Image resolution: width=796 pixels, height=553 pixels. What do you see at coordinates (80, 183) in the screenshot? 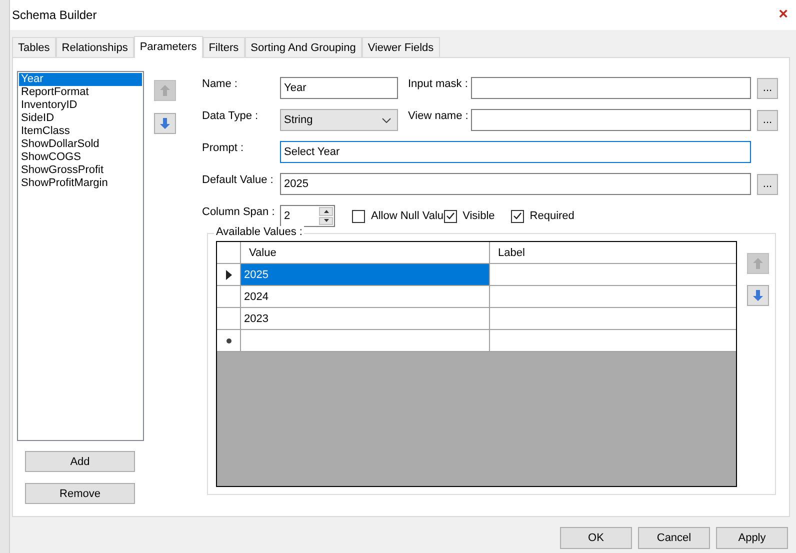
I see `list-item: ShowProfitMargin` at bounding box center [80, 183].